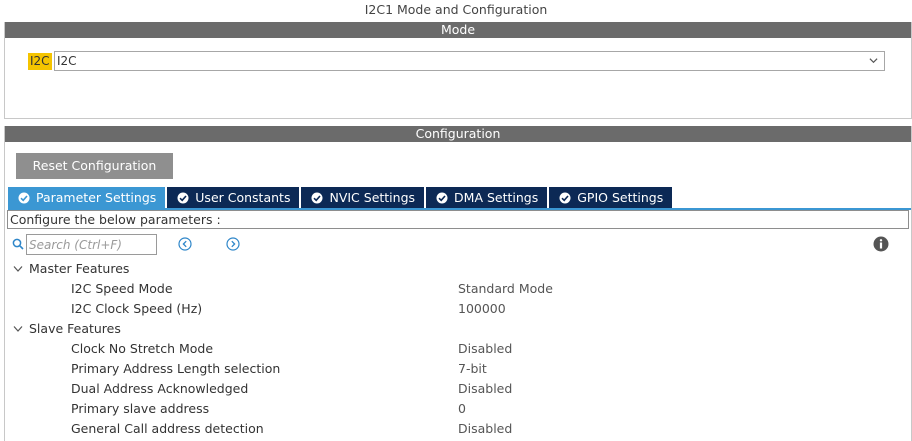  I want to click on tab-parameter-settings: Parameter Settings, so click(87, 197).